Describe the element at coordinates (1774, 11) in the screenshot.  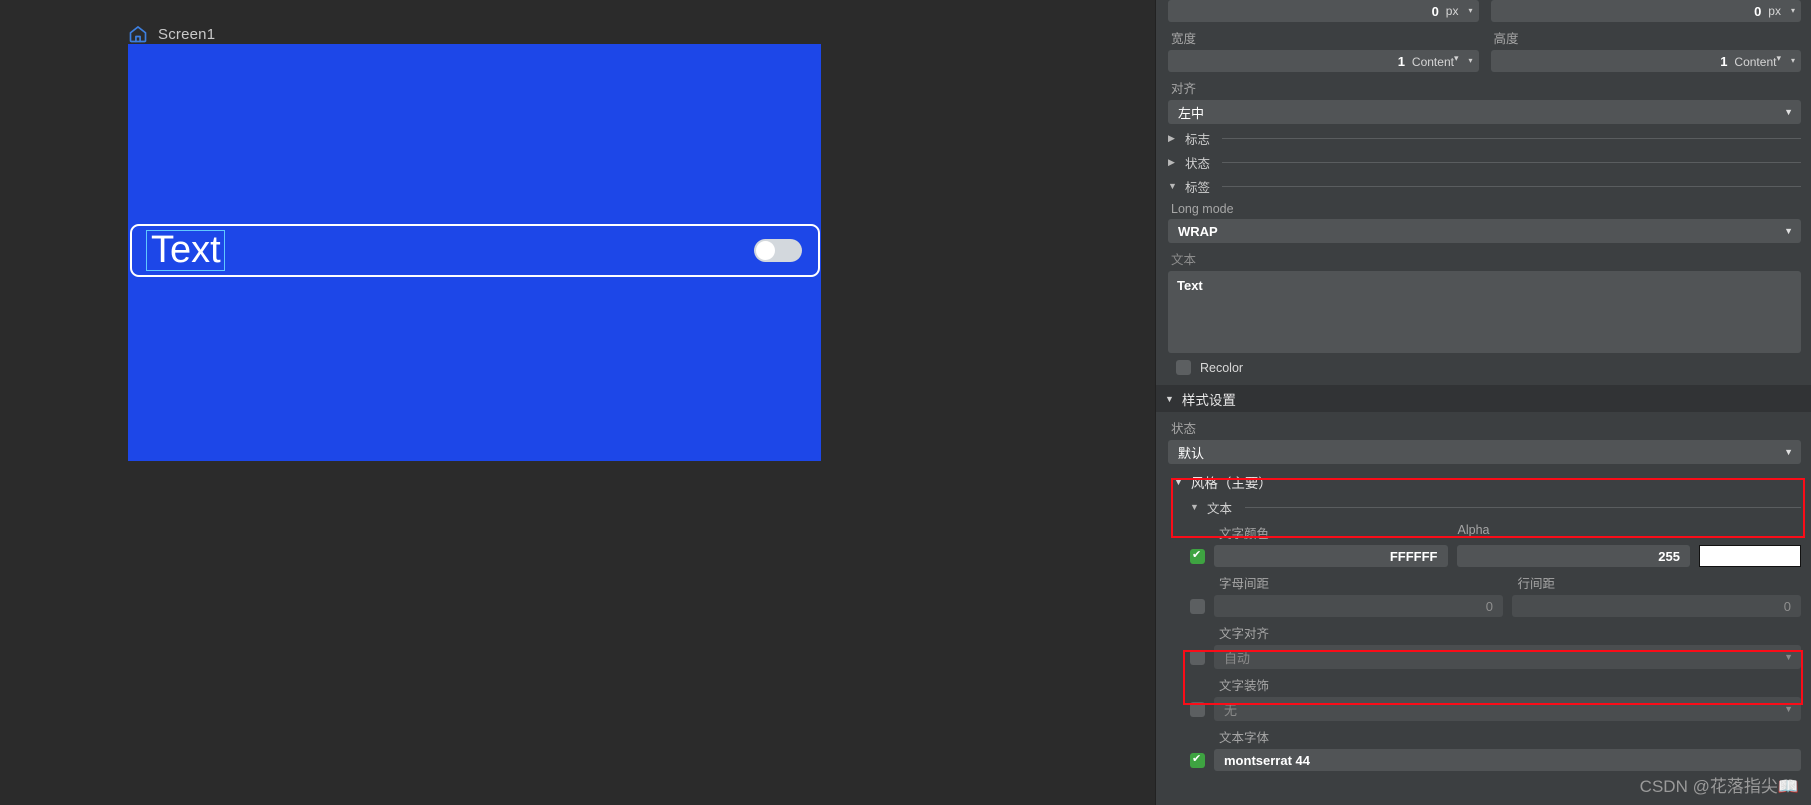
I see `pos-y-unit: px` at that location.